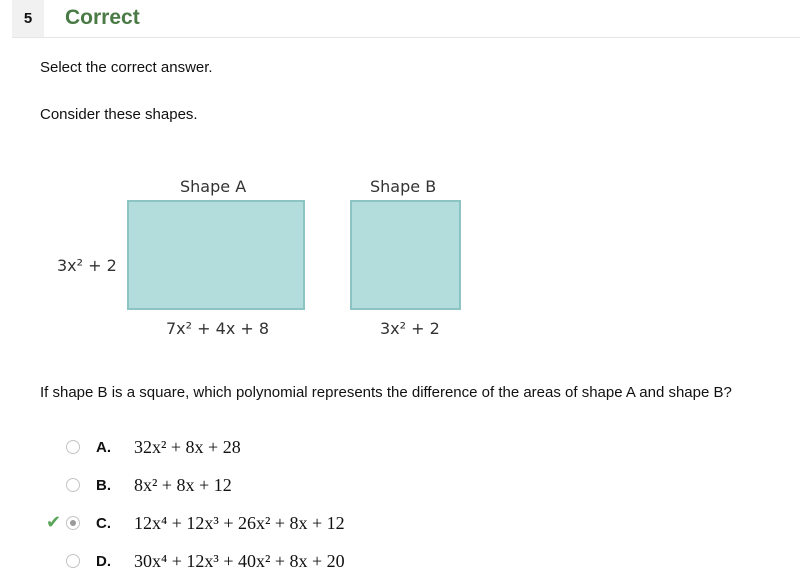 This screenshot has width=800, height=582. What do you see at coordinates (187, 446) in the screenshot?
I see `option-text: 32x² + 8x + 28` at bounding box center [187, 446].